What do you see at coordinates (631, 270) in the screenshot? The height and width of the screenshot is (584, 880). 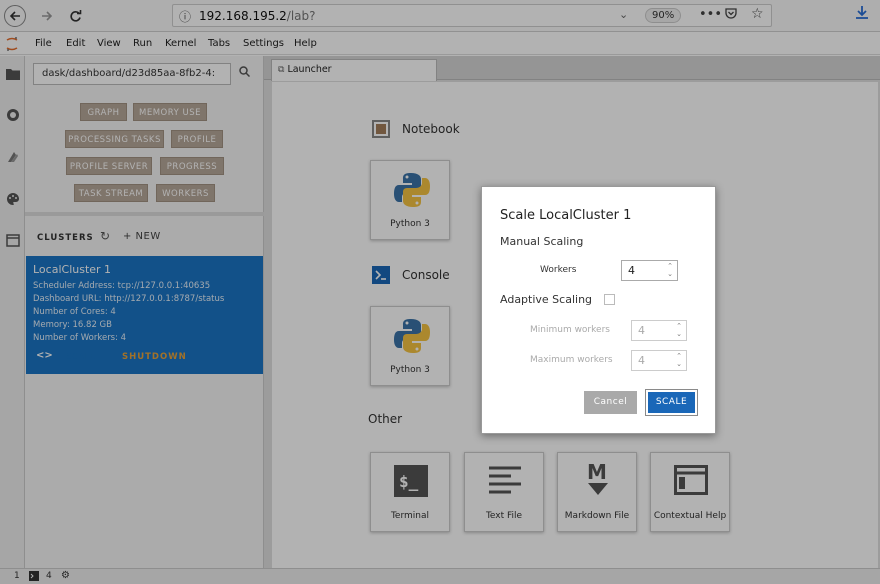 I see `workers-value: 4` at bounding box center [631, 270].